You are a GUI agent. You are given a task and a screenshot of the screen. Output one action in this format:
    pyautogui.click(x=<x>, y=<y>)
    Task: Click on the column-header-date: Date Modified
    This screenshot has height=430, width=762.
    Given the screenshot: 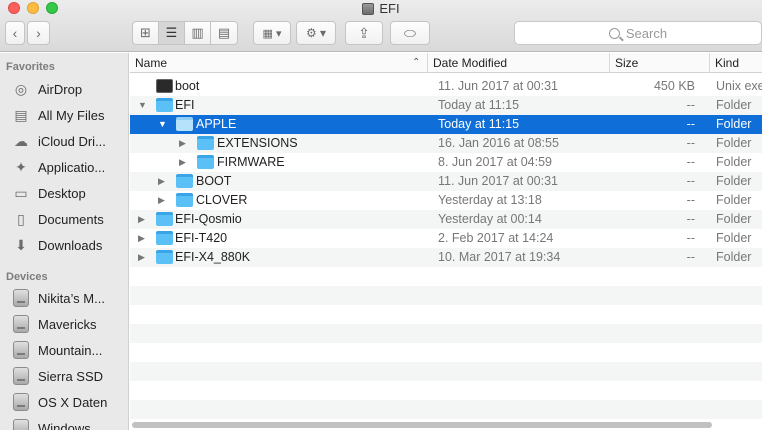 What is the action you would take?
    pyautogui.click(x=519, y=63)
    